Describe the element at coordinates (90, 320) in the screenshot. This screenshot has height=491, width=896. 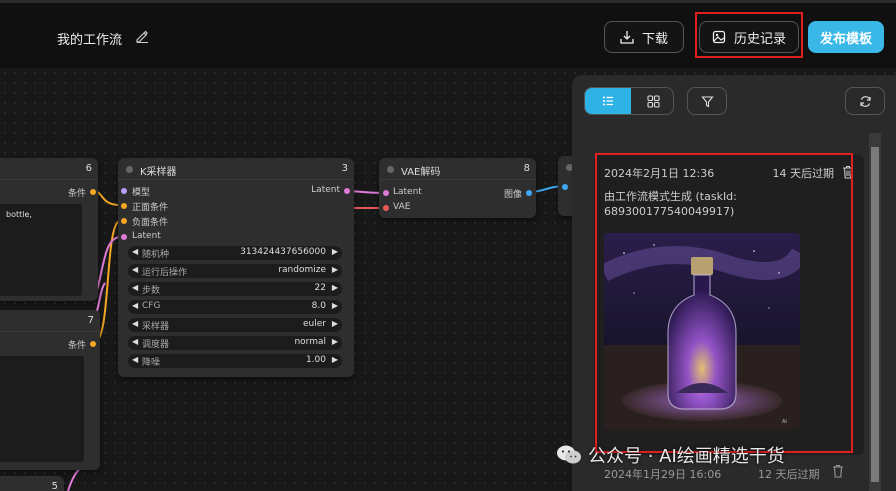
I see `node-id: 7` at that location.